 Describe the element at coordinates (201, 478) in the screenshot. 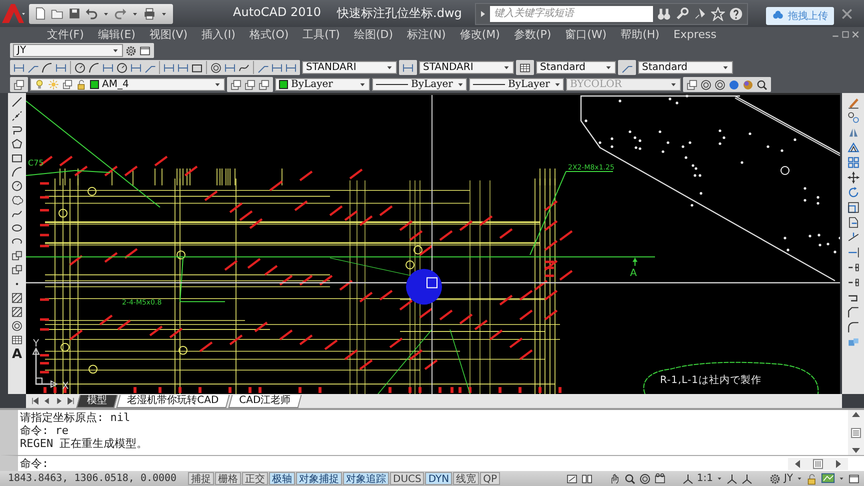

I see `status-toggle: 捕捉` at that location.